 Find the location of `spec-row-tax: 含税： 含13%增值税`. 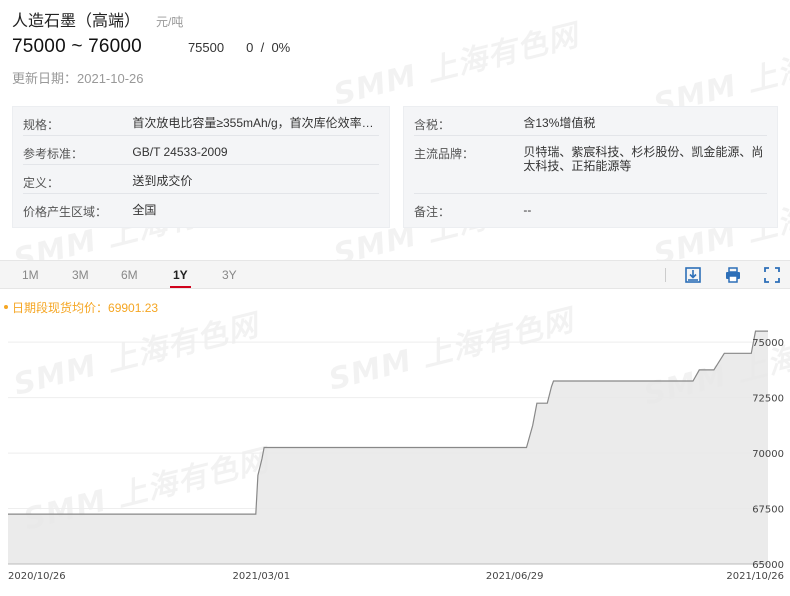

spec-row-tax: 含税： 含13%增值税 is located at coordinates (590, 121).